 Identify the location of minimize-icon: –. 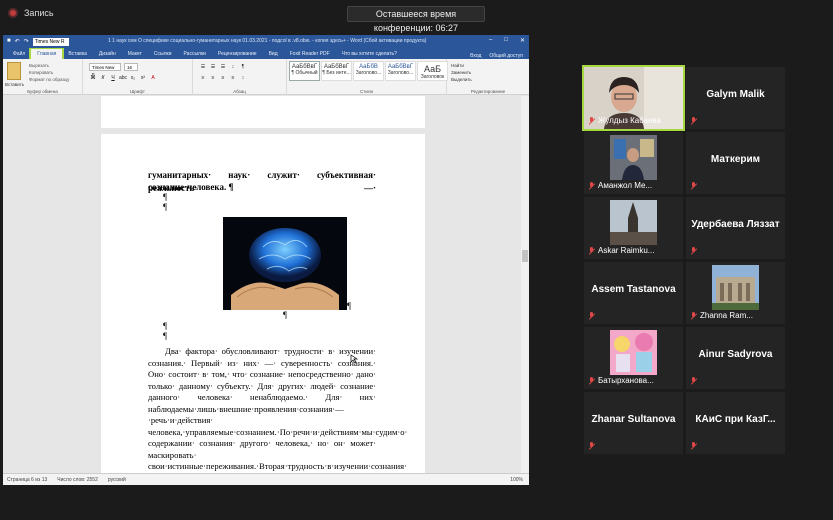
(490, 40).